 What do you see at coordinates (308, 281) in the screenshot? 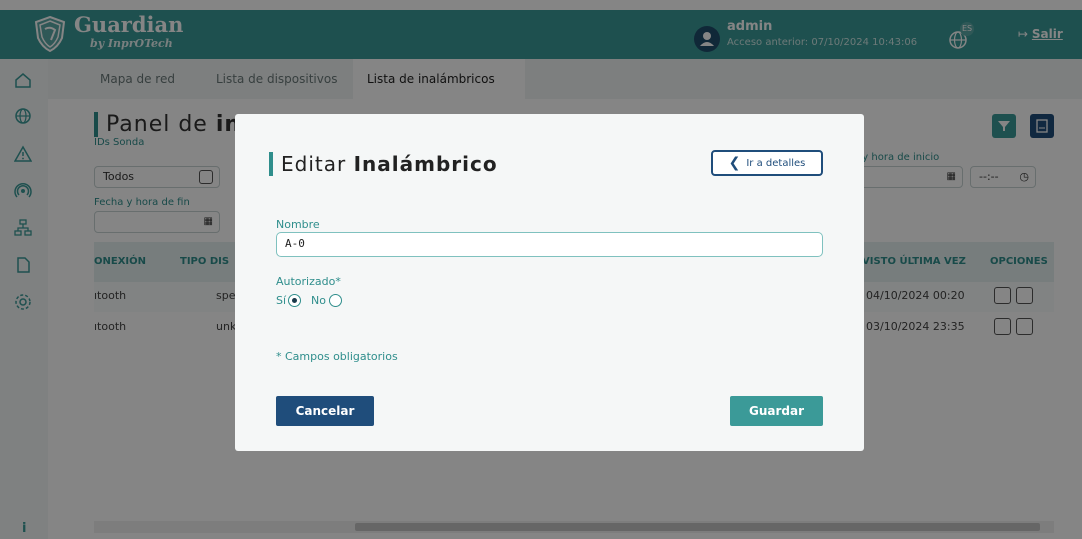
I see `authorized-label: Autorizado*` at bounding box center [308, 281].